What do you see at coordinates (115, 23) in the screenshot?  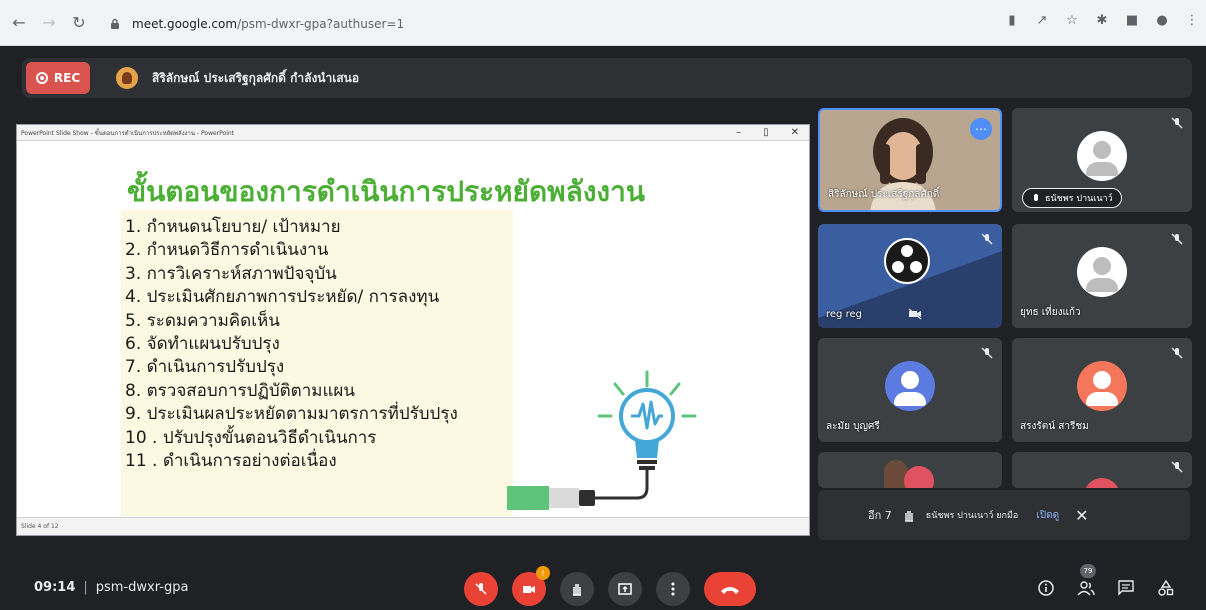 I see `lock-icon` at bounding box center [115, 23].